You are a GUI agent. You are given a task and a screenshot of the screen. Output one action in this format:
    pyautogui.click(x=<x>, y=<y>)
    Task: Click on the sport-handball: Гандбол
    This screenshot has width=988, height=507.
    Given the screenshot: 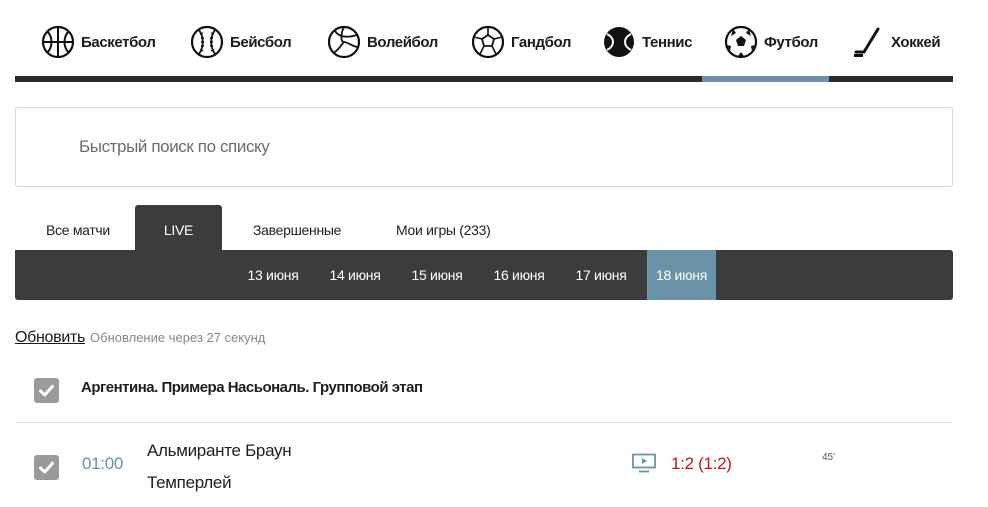 What is the action you would take?
    pyautogui.click(x=521, y=42)
    